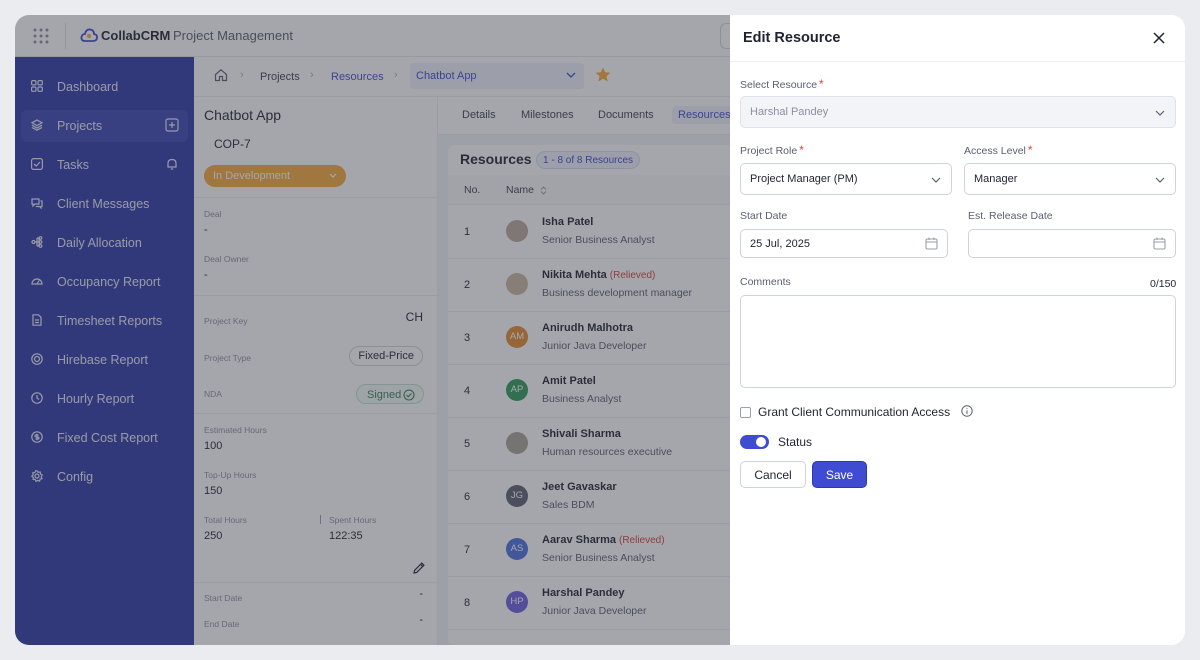 Image resolution: width=1200 pixels, height=660 pixels. I want to click on start-date-label: Start Date, so click(764, 216).